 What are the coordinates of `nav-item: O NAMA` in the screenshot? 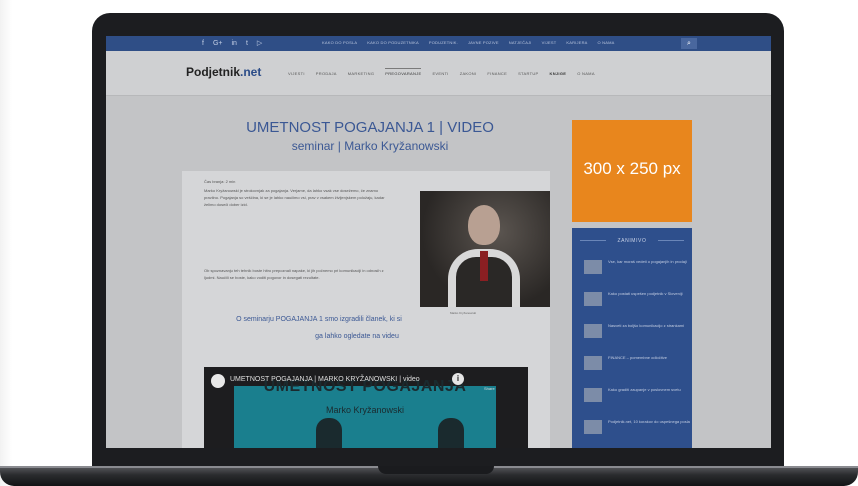 It's located at (586, 73).